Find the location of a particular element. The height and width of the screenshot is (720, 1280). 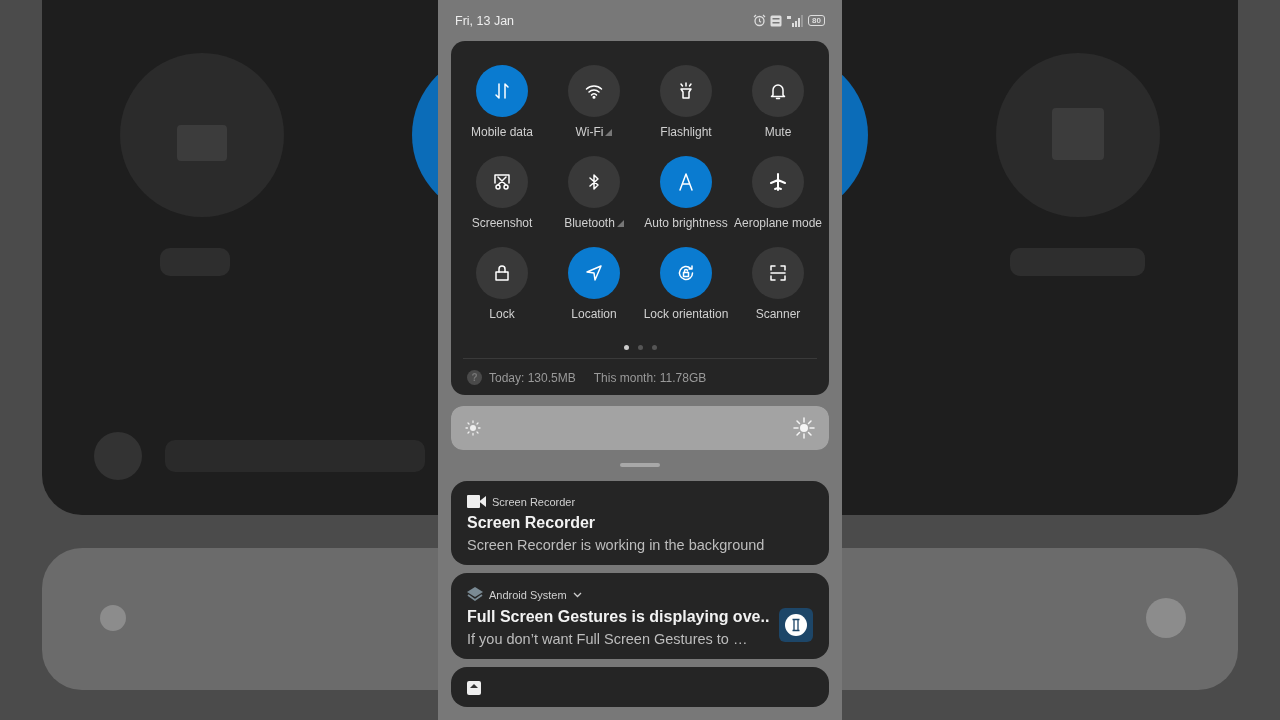

data-usage-month: This month: 11.78GB is located at coordinates (650, 377).